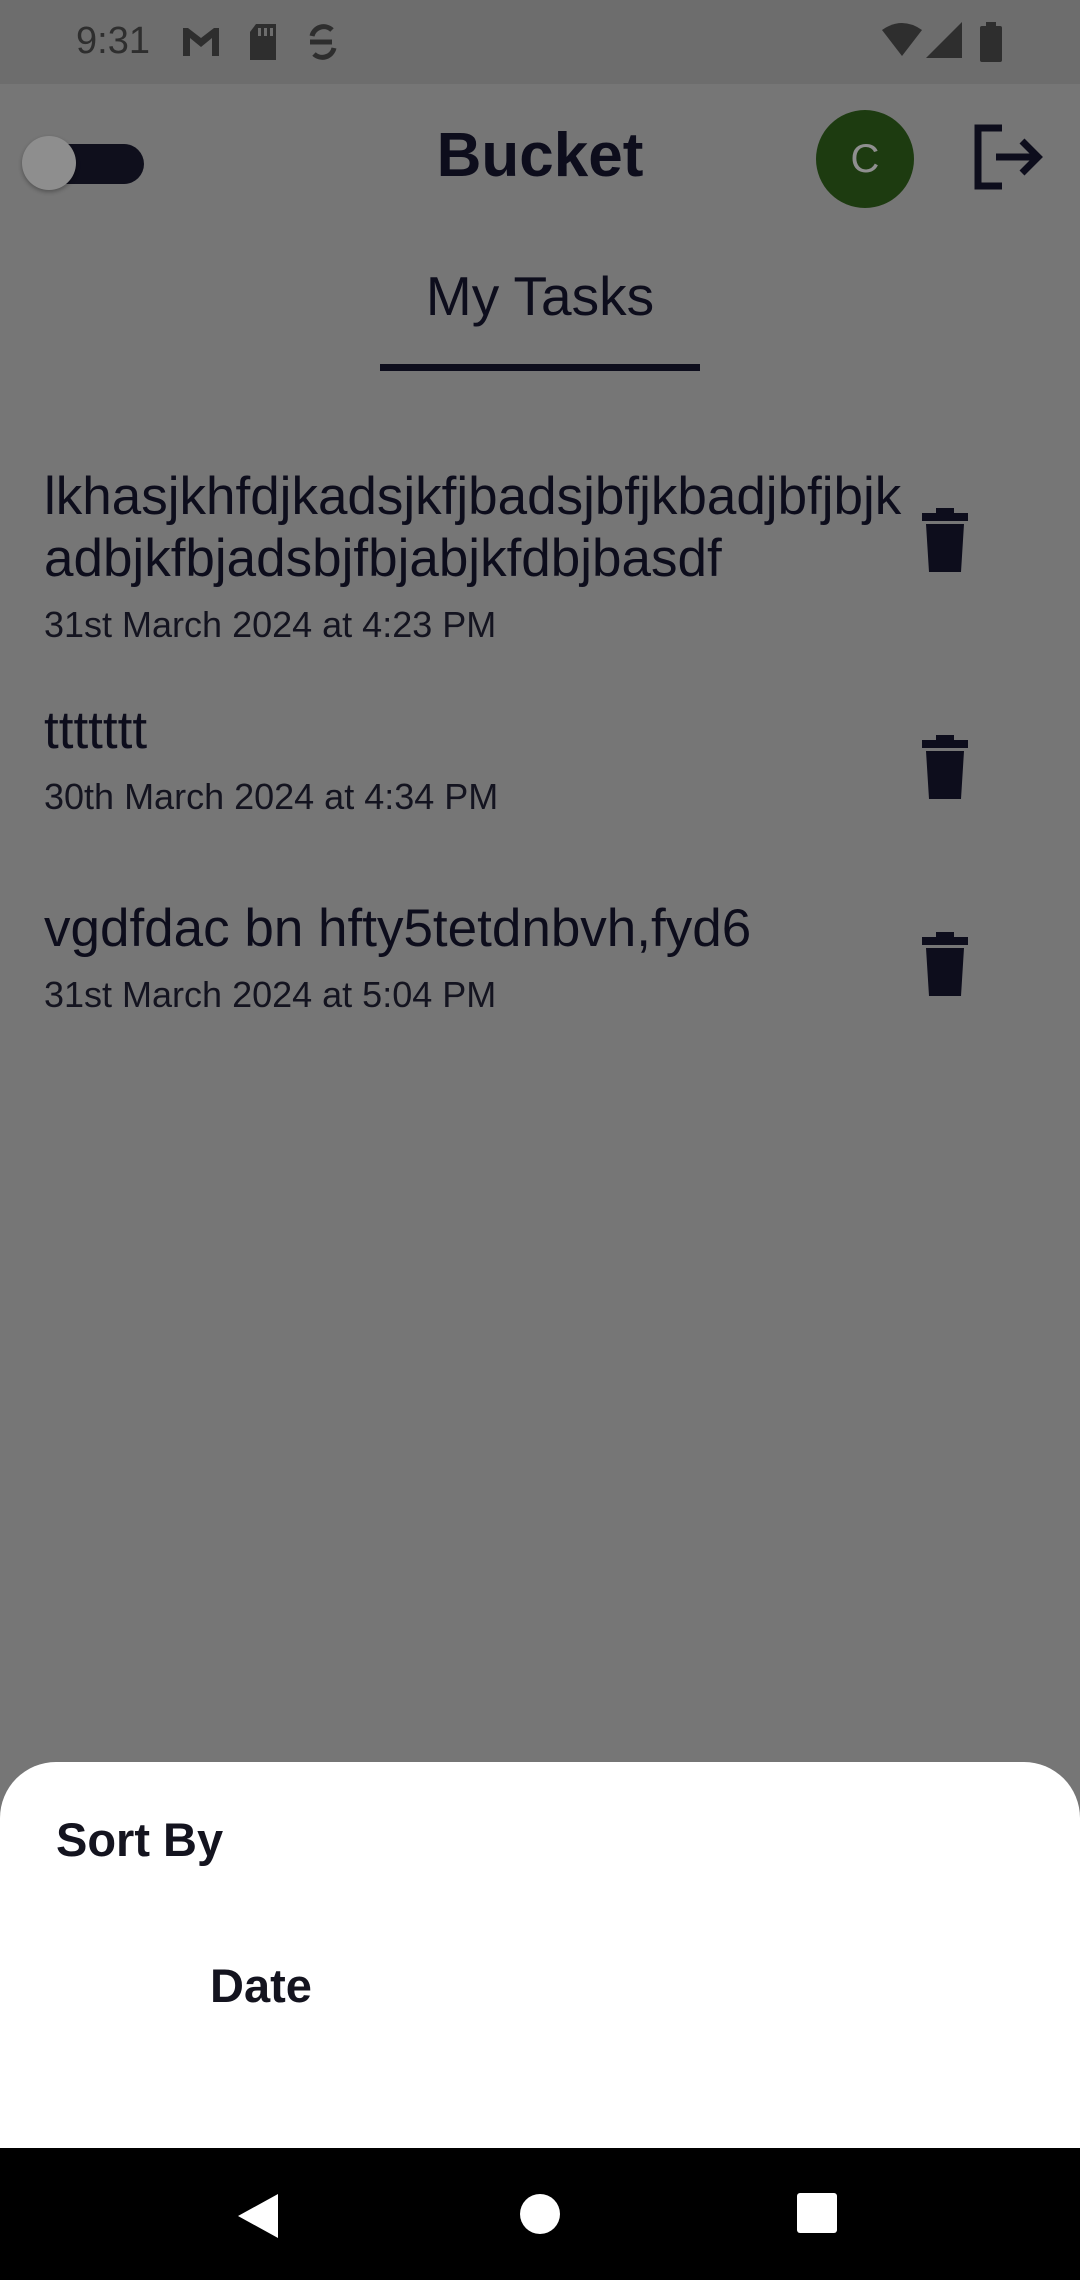 The height and width of the screenshot is (2280, 1080). Describe the element at coordinates (140, 1839) in the screenshot. I see `sheet-title: Sort By` at that location.